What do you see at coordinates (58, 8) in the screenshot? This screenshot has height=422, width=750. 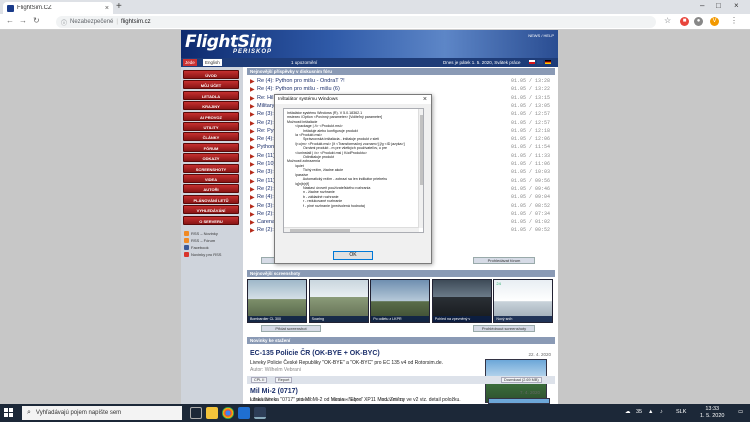 I see `browser-tab: FlightSim.CZ ×` at bounding box center [58, 8].